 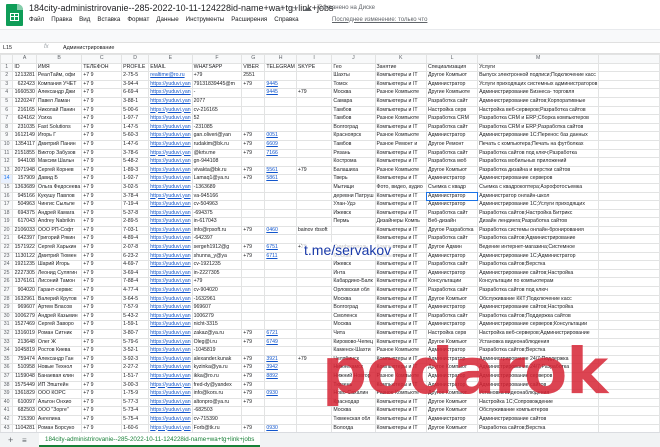 I want to click on table-cell: zakaz@ya.ru, so click(x=217, y=334).